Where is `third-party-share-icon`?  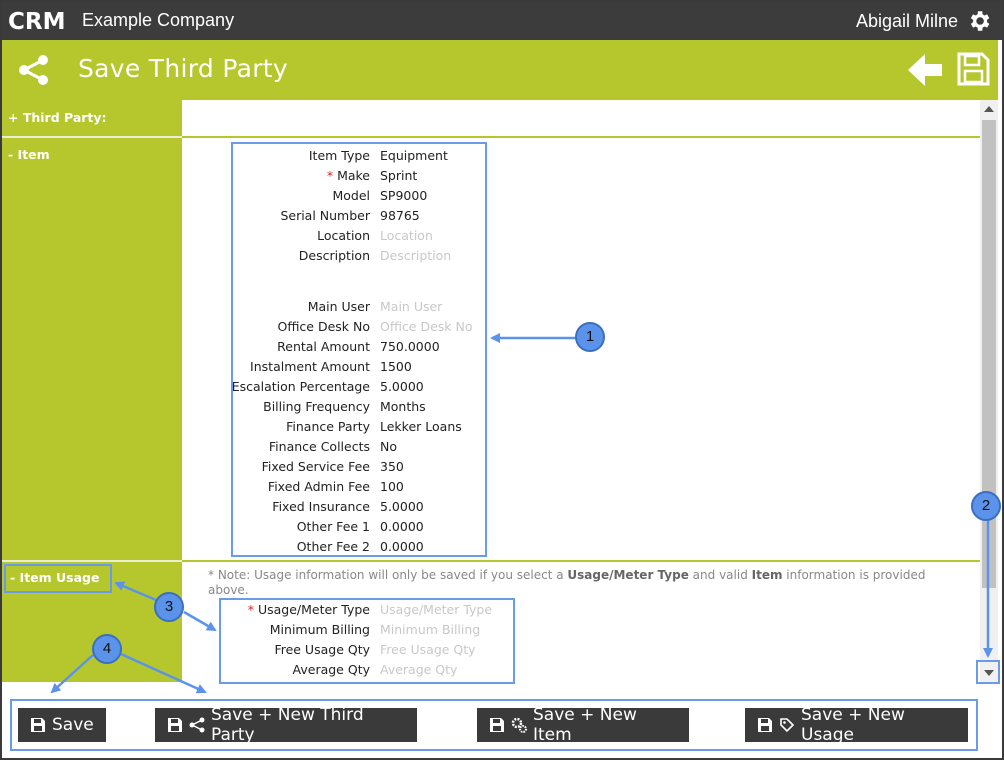 third-party-share-icon is located at coordinates (33, 70).